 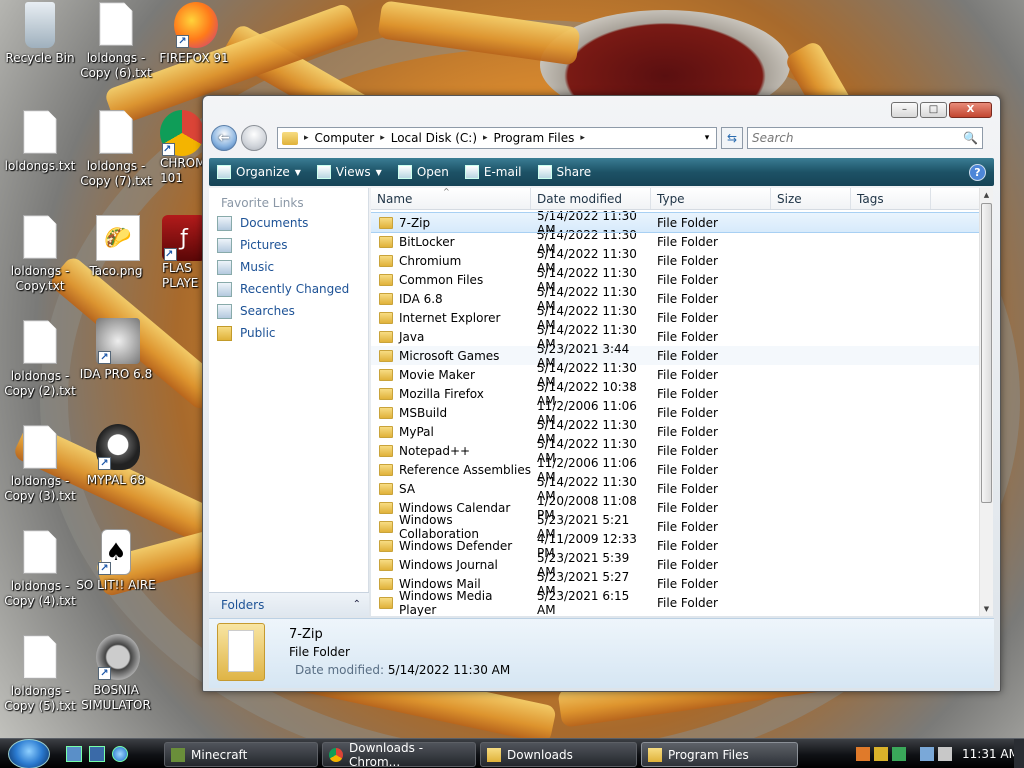 What do you see at coordinates (990, 754) in the screenshot?
I see `clock: 11:31 AM` at bounding box center [990, 754].